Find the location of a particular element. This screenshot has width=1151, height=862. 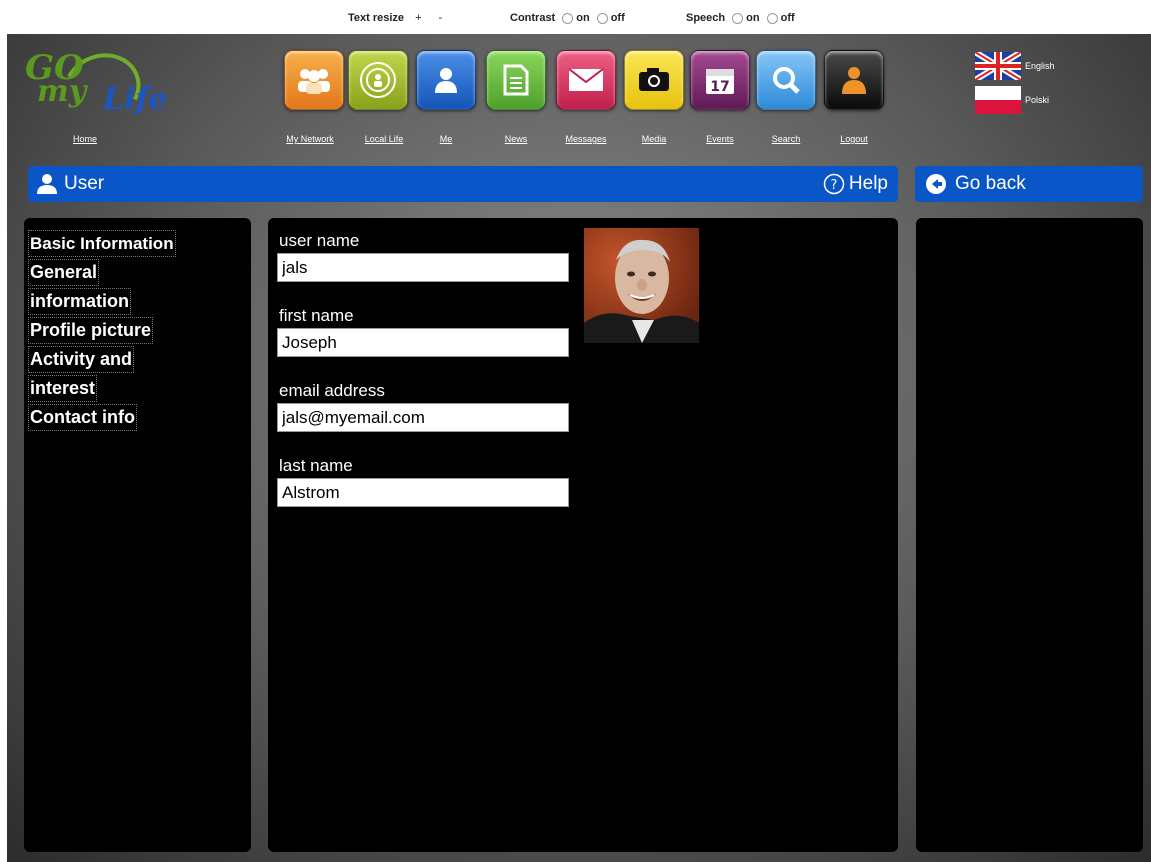

svg-text: 17 is located at coordinates (719, 87).